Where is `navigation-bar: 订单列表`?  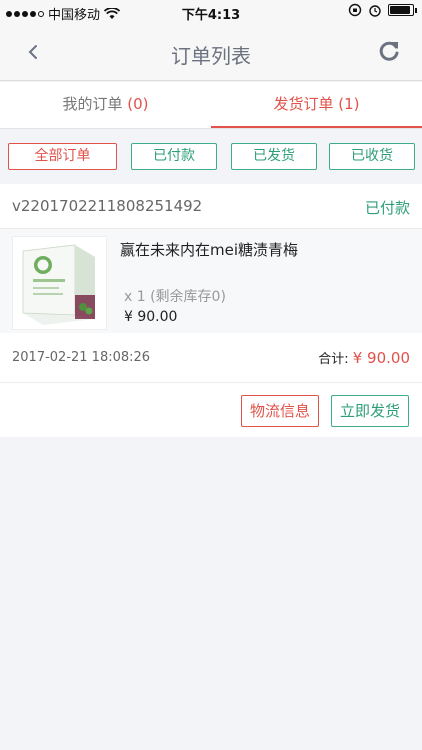 navigation-bar: 订单列表 is located at coordinates (211, 52).